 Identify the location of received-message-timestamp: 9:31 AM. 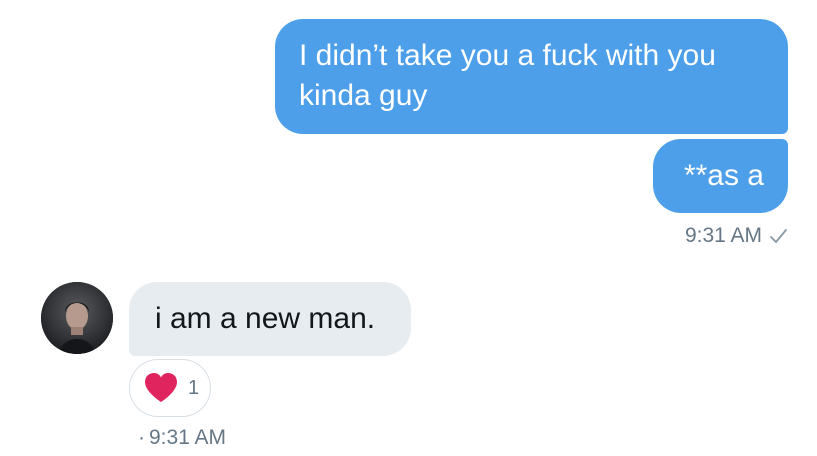
(188, 437).